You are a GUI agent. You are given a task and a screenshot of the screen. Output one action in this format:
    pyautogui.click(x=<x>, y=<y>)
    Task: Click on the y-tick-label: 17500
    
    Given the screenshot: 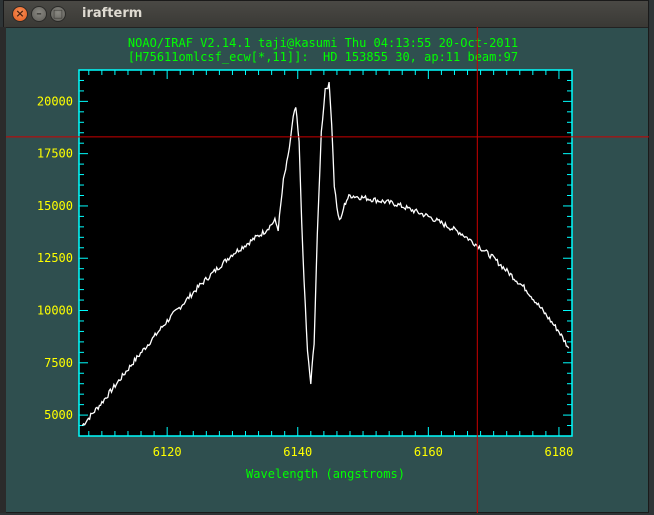 What is the action you would take?
    pyautogui.click(x=55, y=154)
    